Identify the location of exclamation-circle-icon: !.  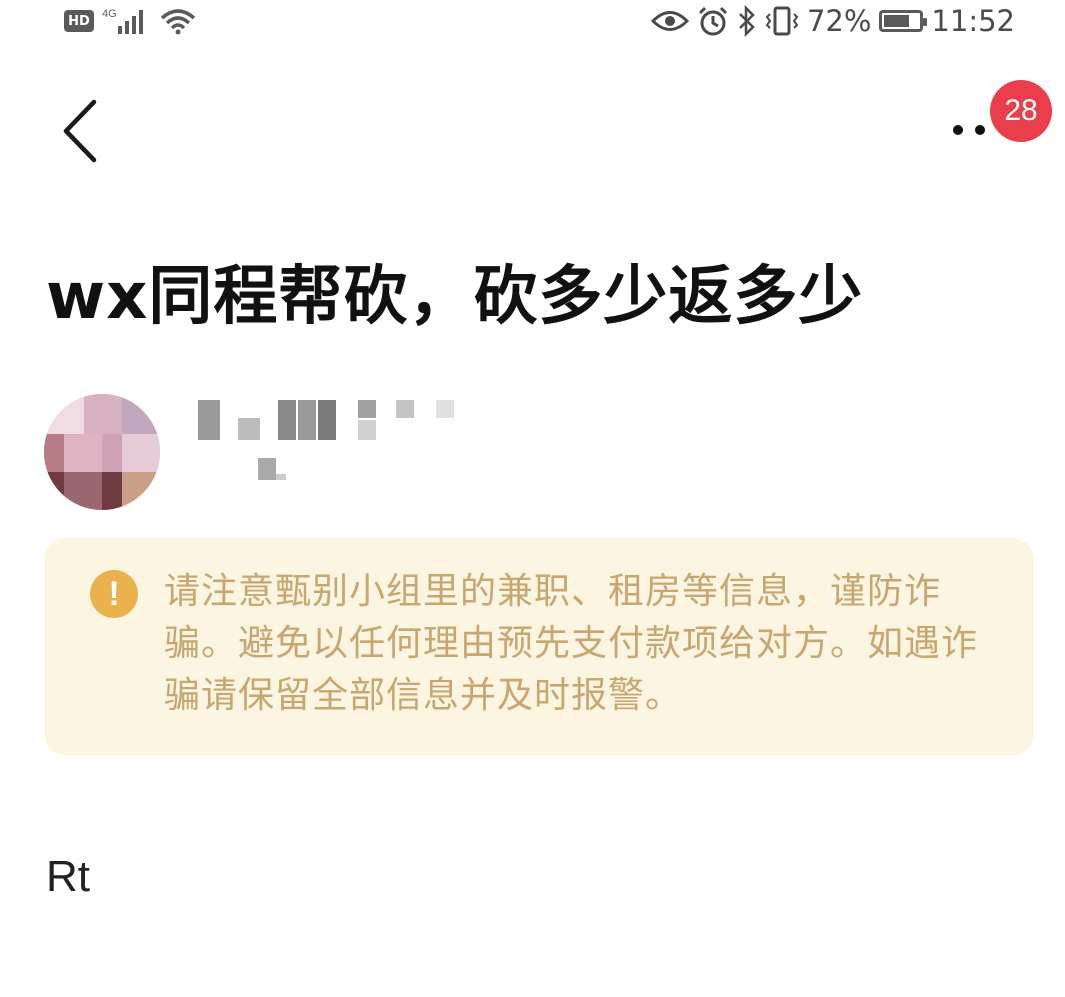
(114, 594).